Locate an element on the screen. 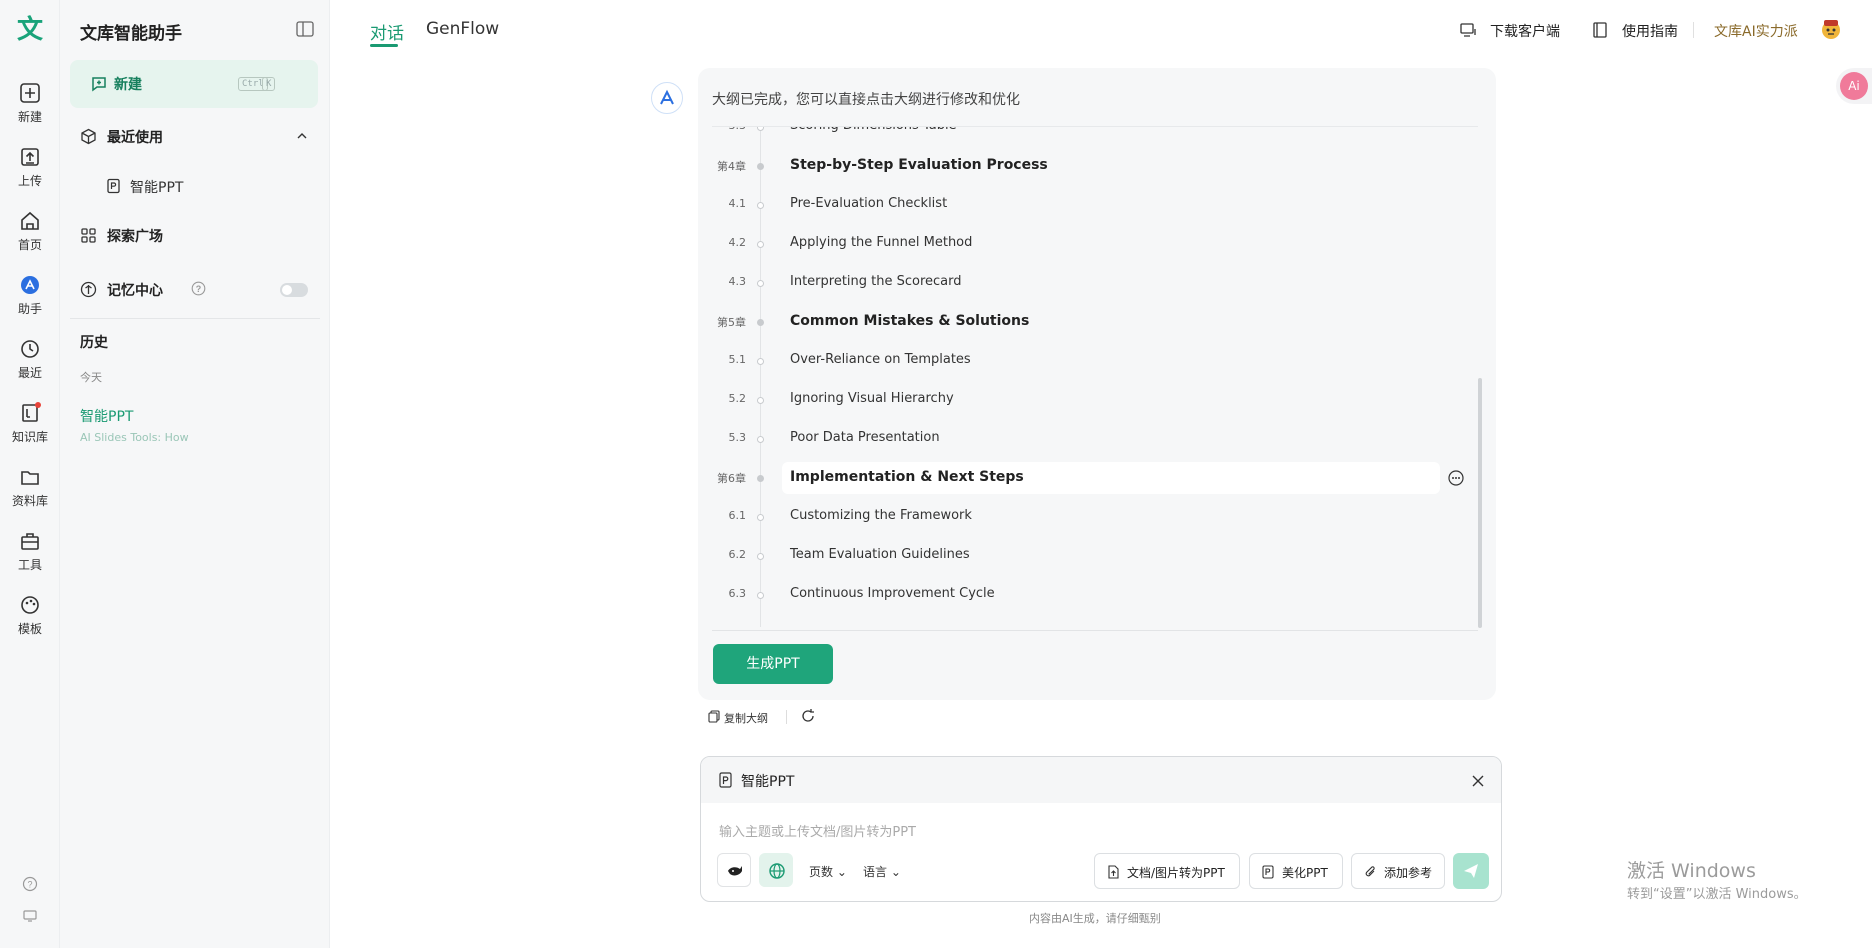  outline-title: Continuous Improvement Cycle is located at coordinates (892, 593).